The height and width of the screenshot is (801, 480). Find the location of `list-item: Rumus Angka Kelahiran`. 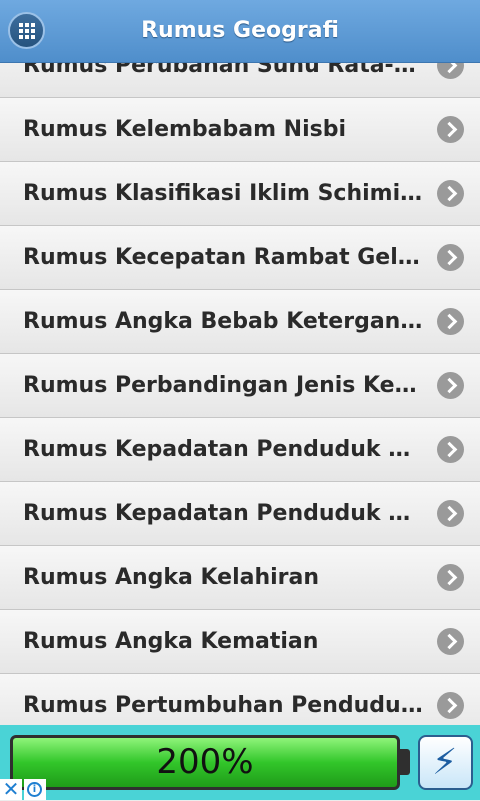

list-item: Rumus Angka Kelahiran is located at coordinates (240, 577).